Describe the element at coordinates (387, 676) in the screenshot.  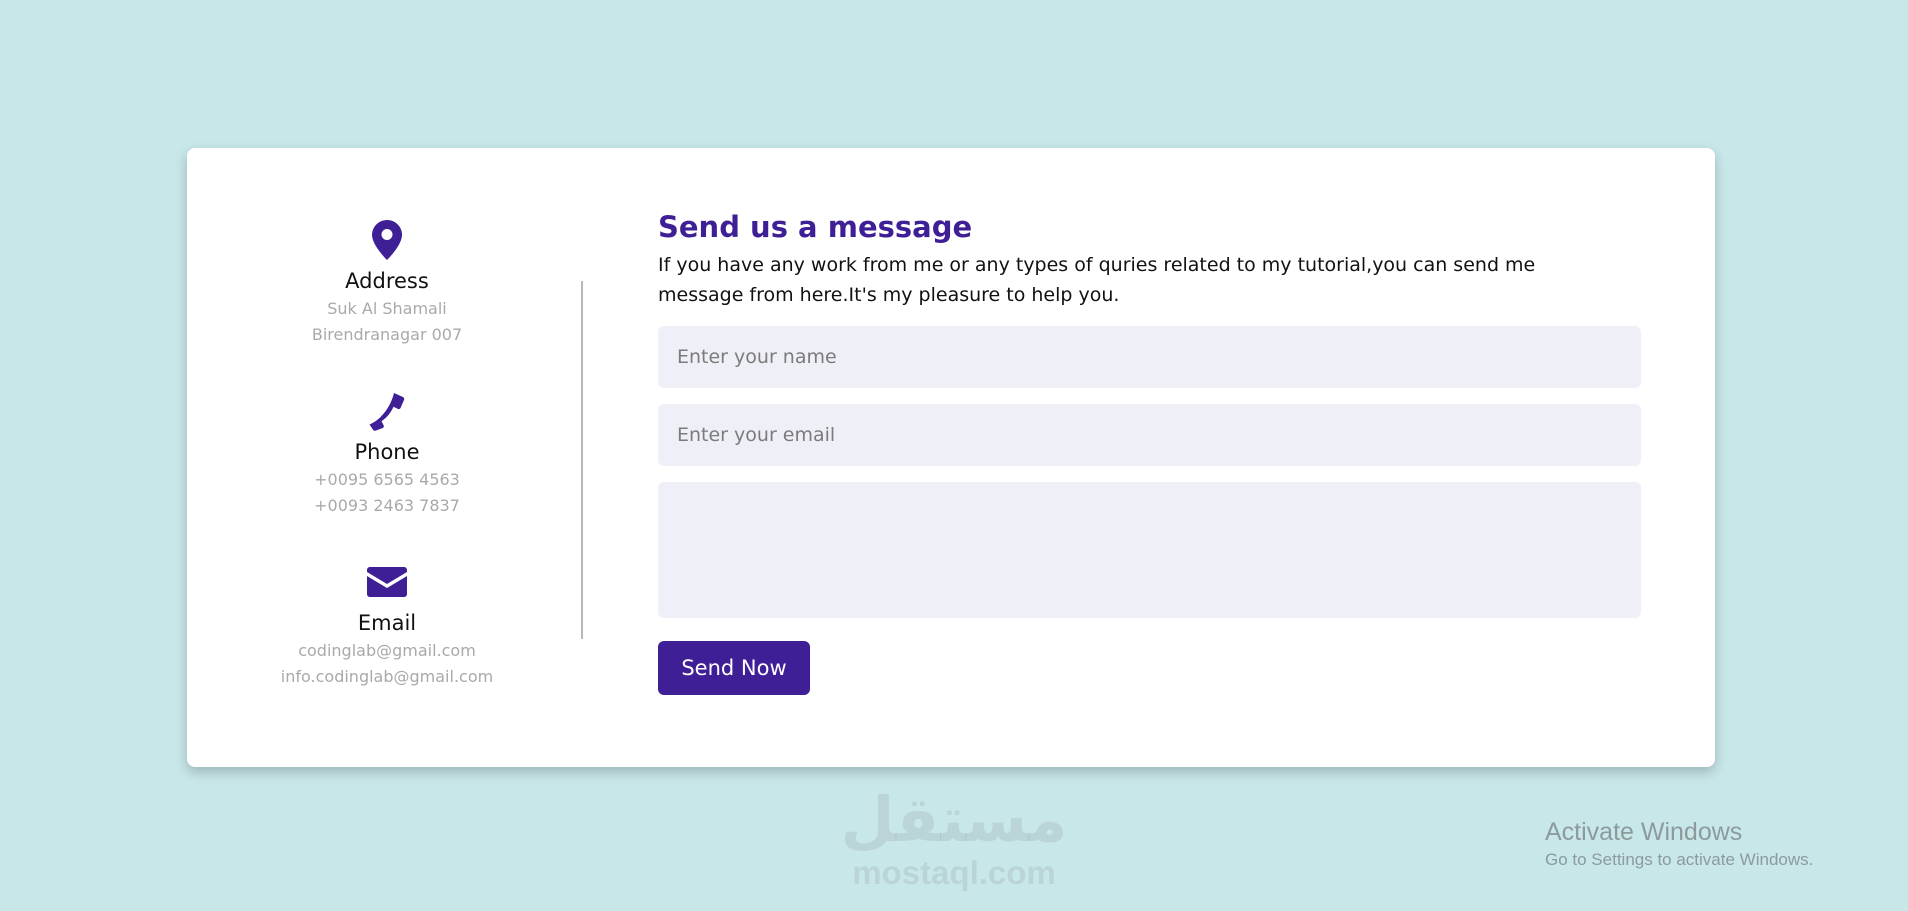
I see `email-line-2: info.codinglab@gmail.com` at that location.